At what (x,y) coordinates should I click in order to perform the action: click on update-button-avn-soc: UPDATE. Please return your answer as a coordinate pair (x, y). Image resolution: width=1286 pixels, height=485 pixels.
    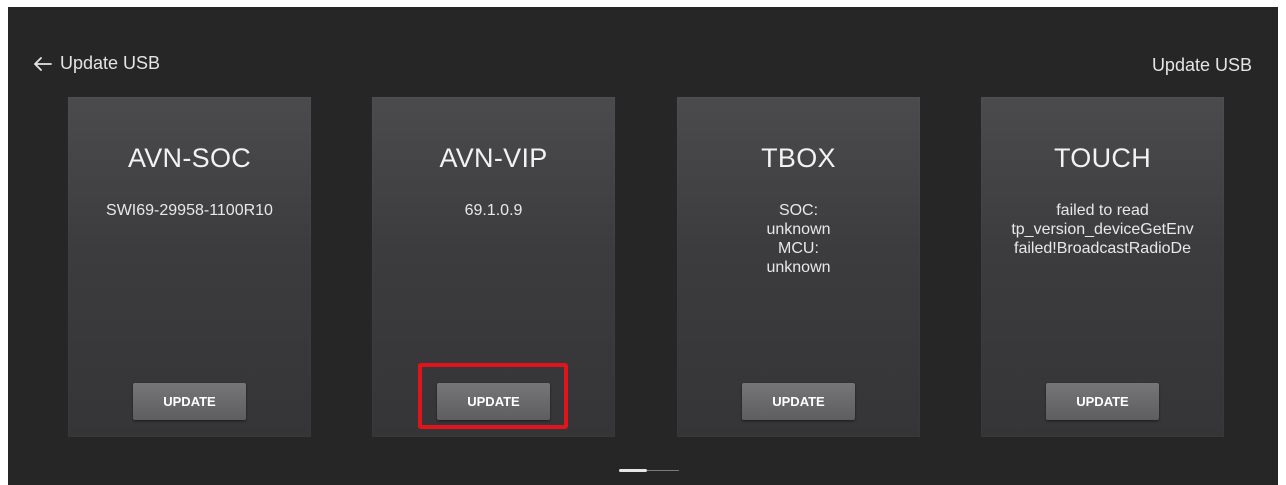
    Looking at the image, I should click on (189, 401).